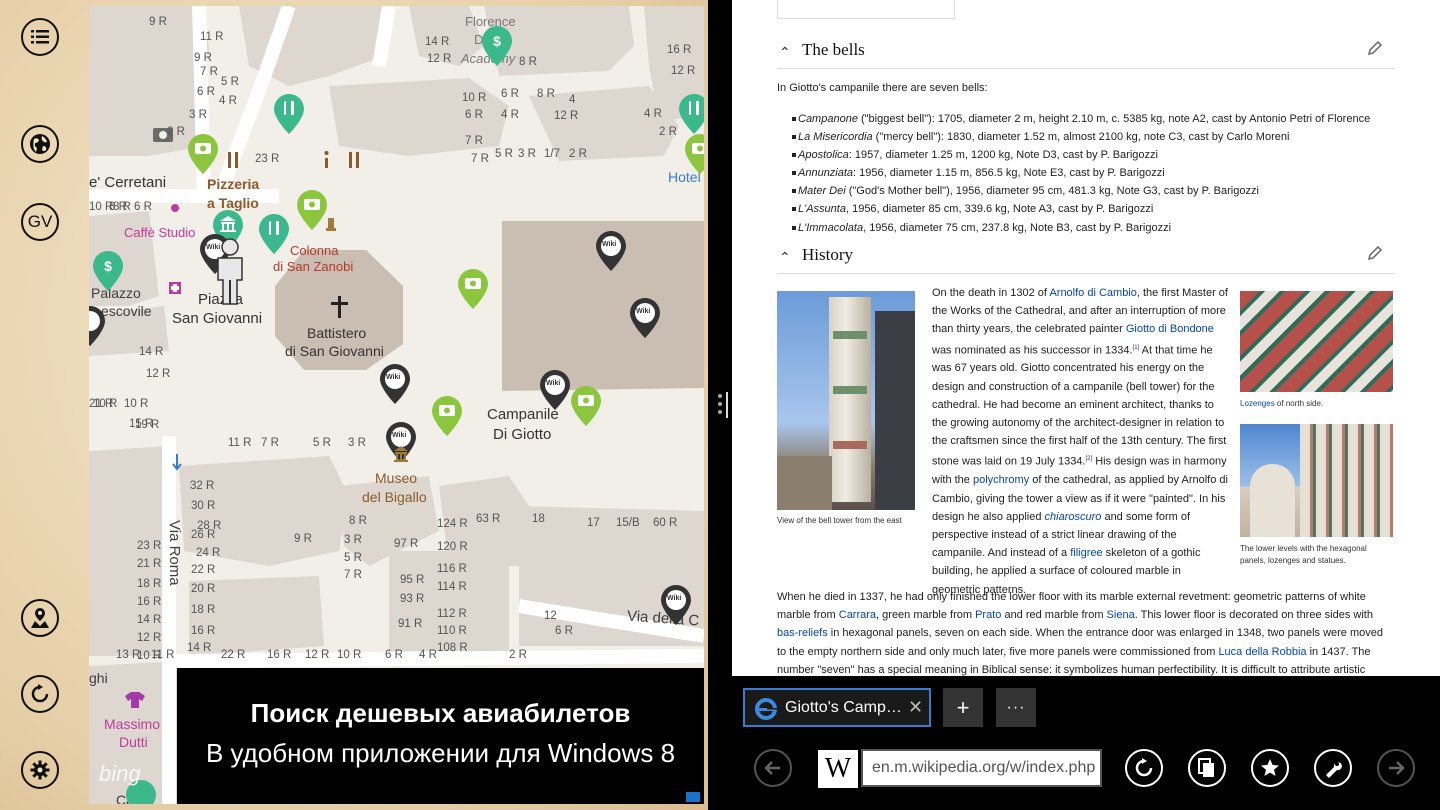 Image resolution: width=1440 pixels, height=810 pixels. I want to click on house-number: 22 R, so click(203, 570).